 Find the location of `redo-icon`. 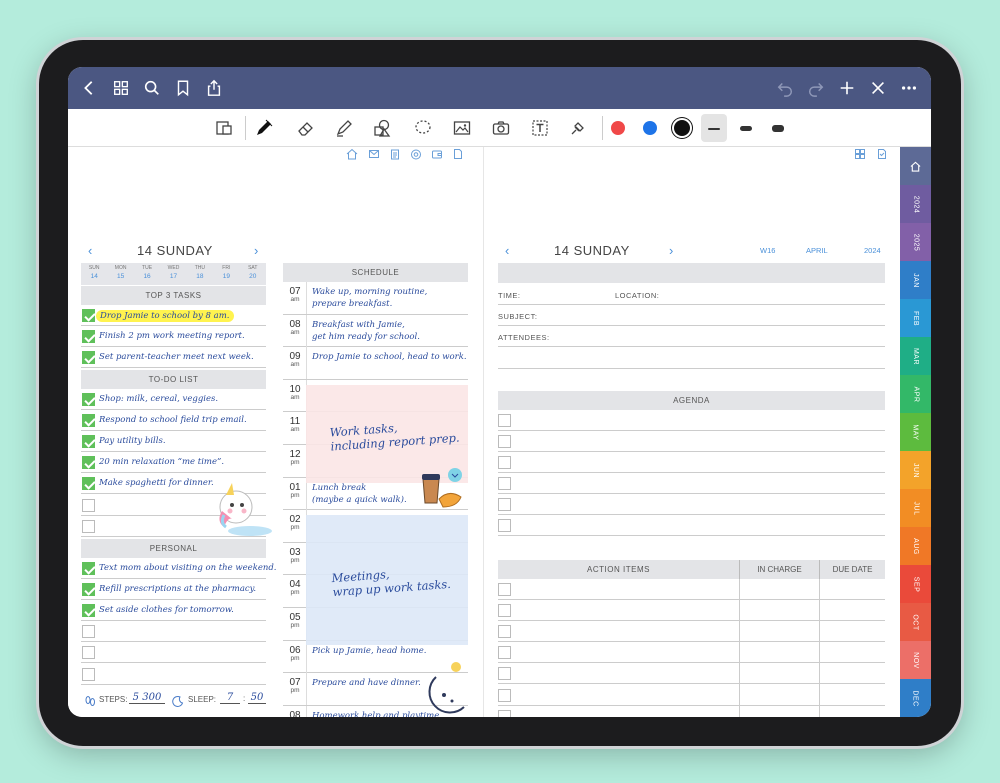

redo-icon is located at coordinates (816, 88).